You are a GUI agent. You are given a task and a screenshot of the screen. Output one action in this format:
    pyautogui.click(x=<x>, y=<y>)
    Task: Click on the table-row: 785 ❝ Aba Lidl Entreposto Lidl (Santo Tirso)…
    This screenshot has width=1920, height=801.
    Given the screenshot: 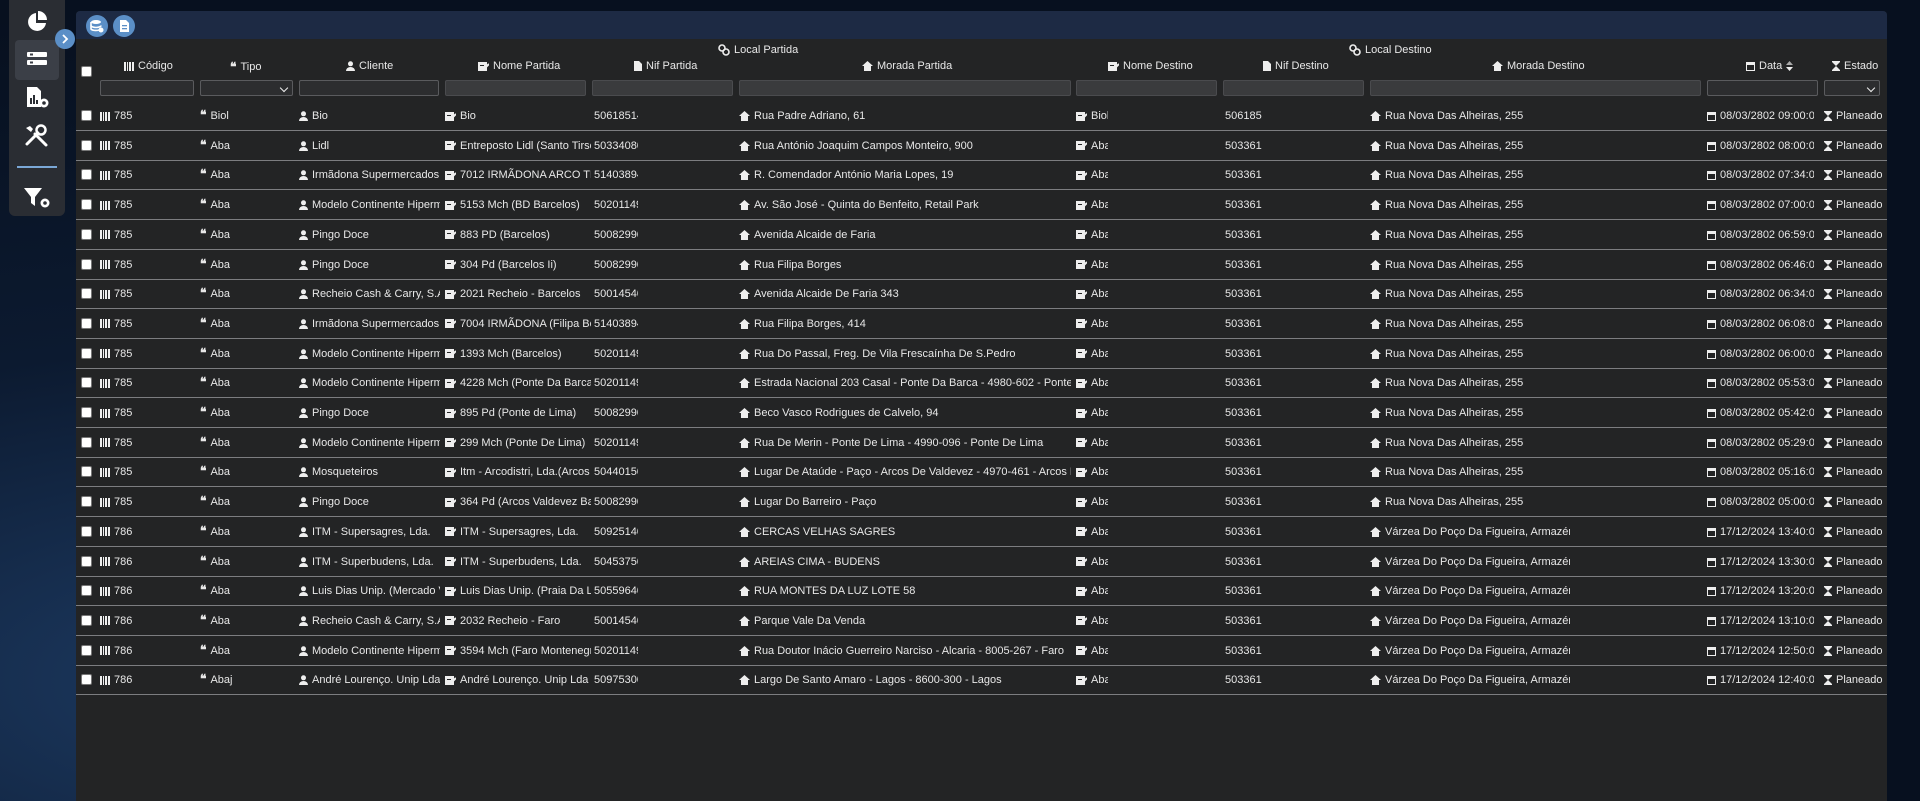 What is the action you would take?
    pyautogui.click(x=981, y=146)
    